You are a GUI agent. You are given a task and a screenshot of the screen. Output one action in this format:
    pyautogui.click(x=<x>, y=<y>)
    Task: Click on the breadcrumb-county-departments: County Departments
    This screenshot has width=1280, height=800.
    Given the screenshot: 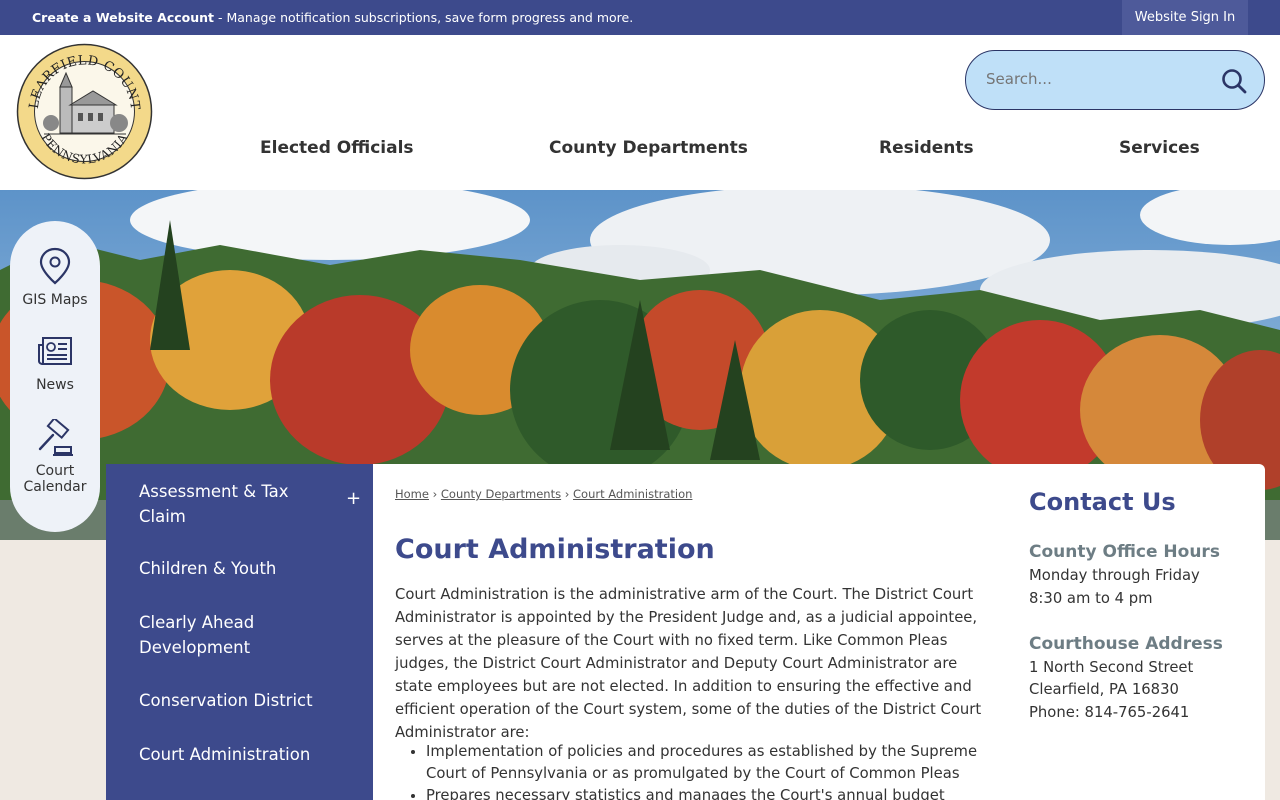 What is the action you would take?
    pyautogui.click(x=501, y=494)
    